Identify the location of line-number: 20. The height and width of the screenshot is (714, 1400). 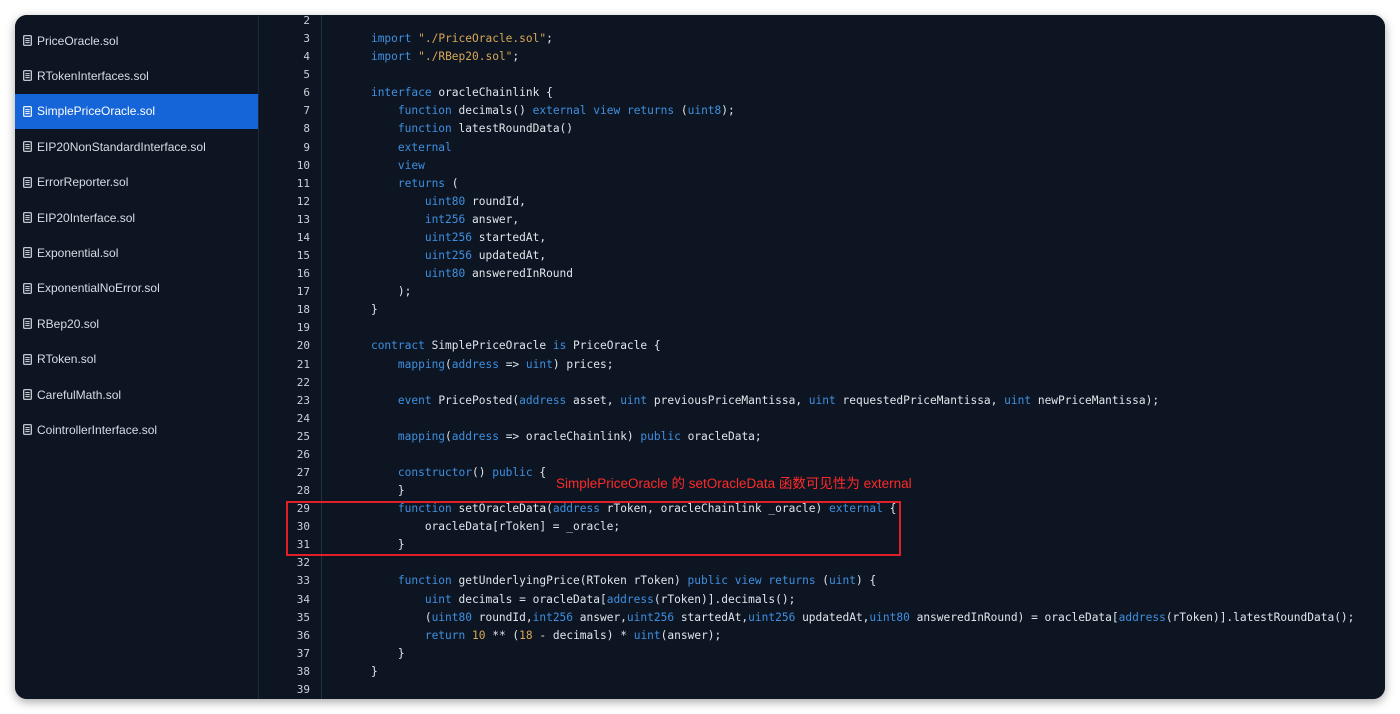
(303, 346).